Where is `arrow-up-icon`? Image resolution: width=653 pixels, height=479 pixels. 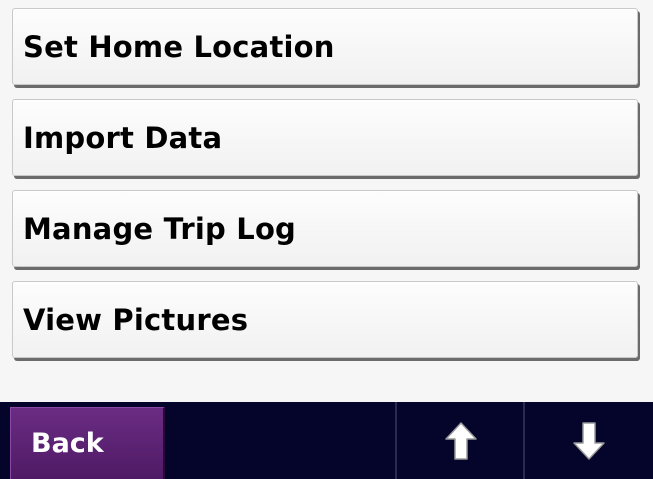
arrow-up-icon is located at coordinates (461, 440).